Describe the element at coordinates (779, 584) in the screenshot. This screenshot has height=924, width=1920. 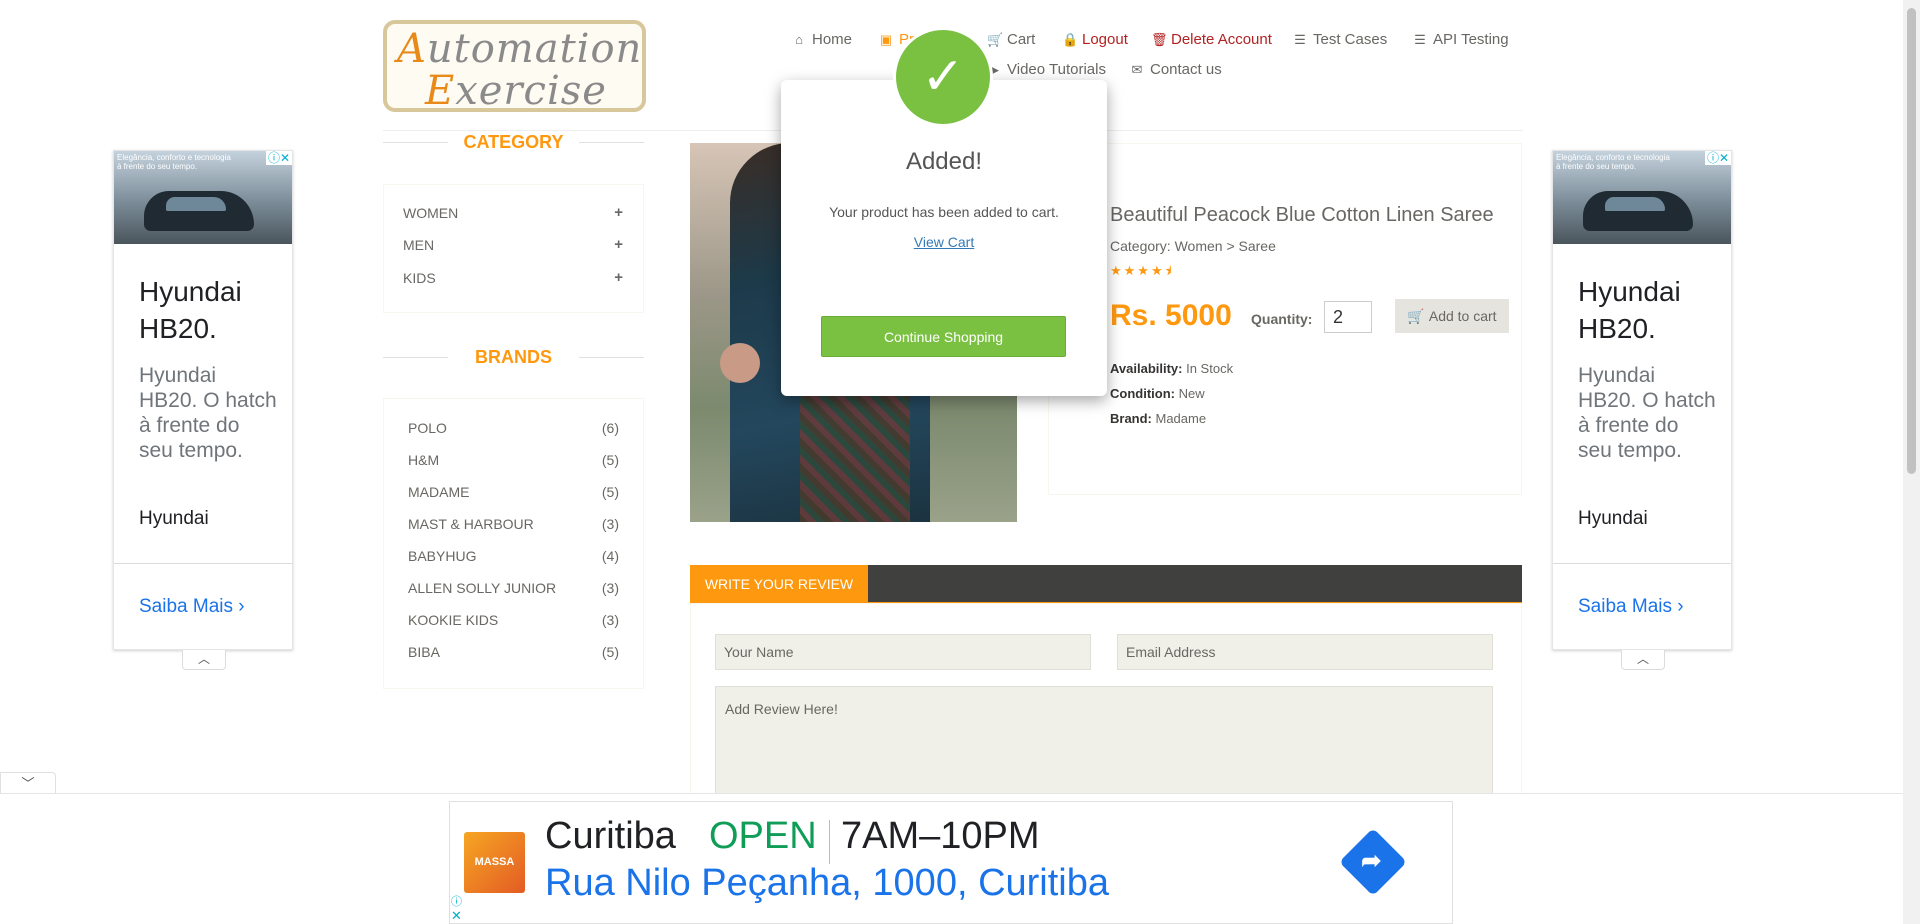
I see `tab-write-review: WRITE YOUR REVIEW` at that location.